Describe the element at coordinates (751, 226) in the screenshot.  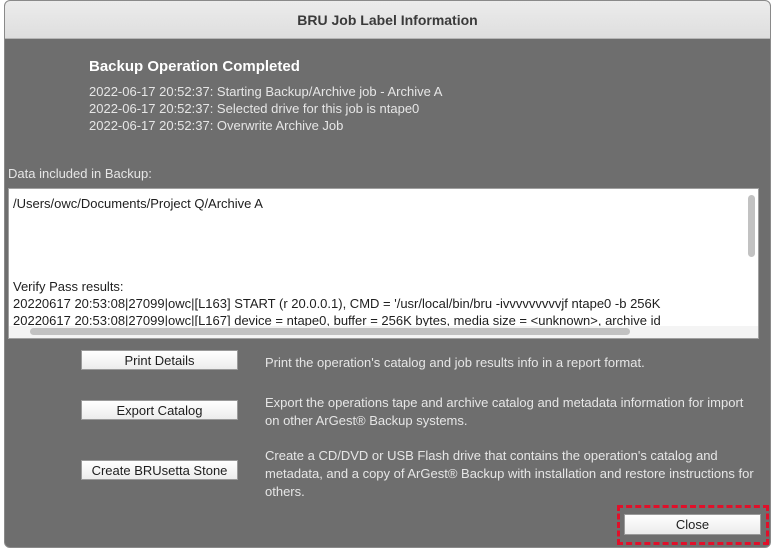
I see `vertical-scrollbar` at that location.